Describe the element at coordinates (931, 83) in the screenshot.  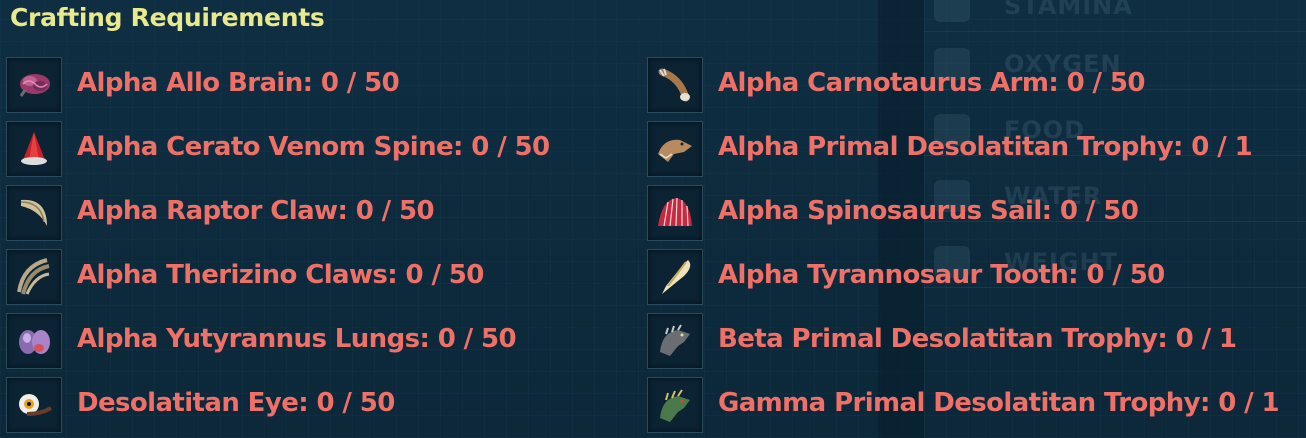
I see `requirement-label: Alpha Carnotaurus Arm: 0 / 50` at that location.